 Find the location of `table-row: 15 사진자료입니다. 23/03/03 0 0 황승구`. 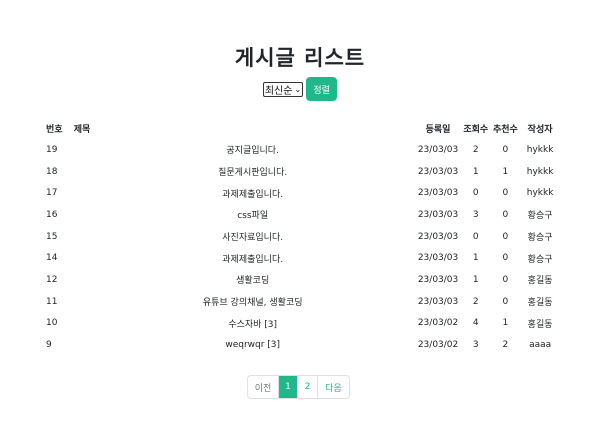

table-row: 15 사진자료입니다. 23/03/03 0 0 황승구 is located at coordinates (300, 237).